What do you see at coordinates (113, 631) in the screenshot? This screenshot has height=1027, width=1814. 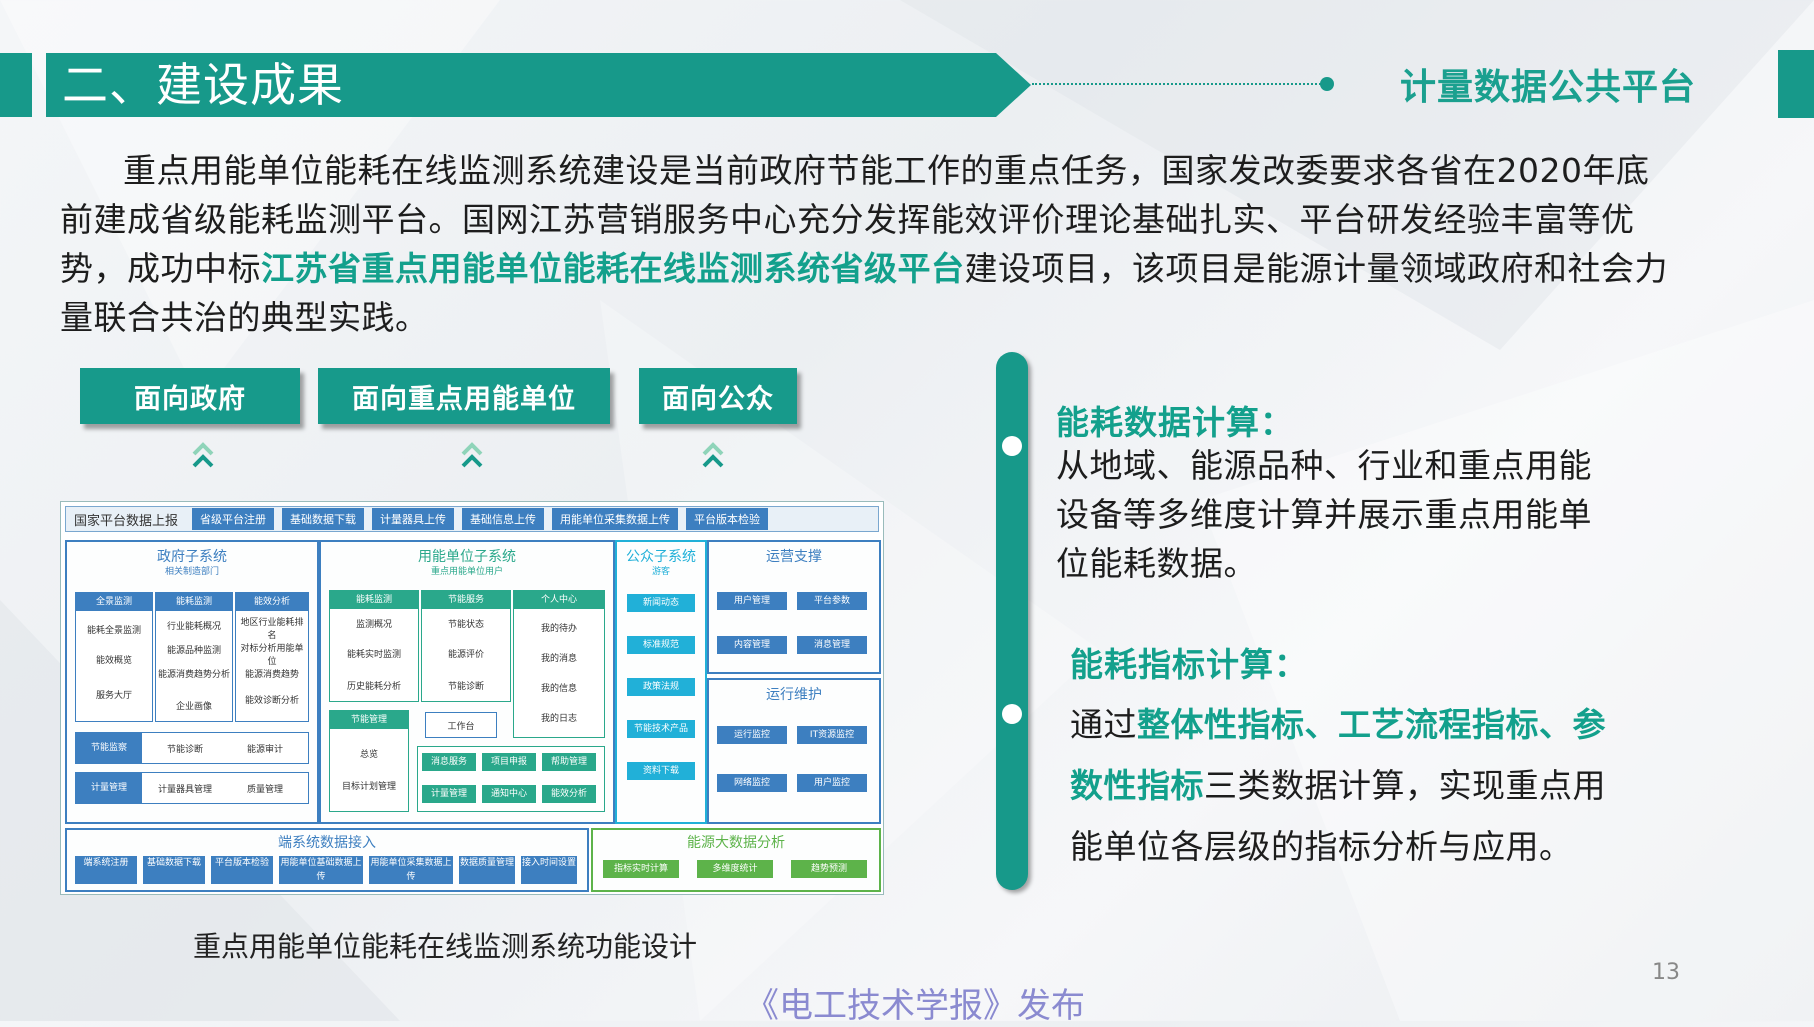 I see `gov-item: 能耗全景监测` at bounding box center [113, 631].